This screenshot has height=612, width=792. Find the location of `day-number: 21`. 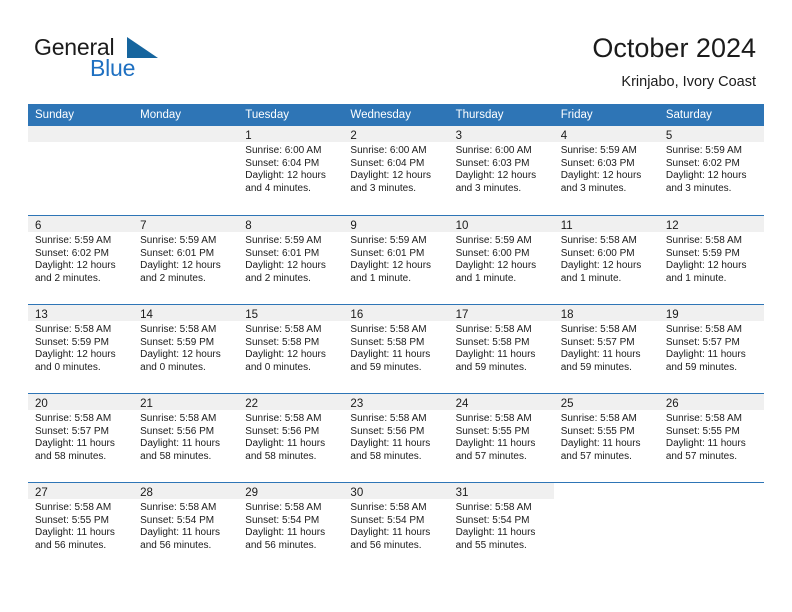

day-number: 21 is located at coordinates (146, 404).